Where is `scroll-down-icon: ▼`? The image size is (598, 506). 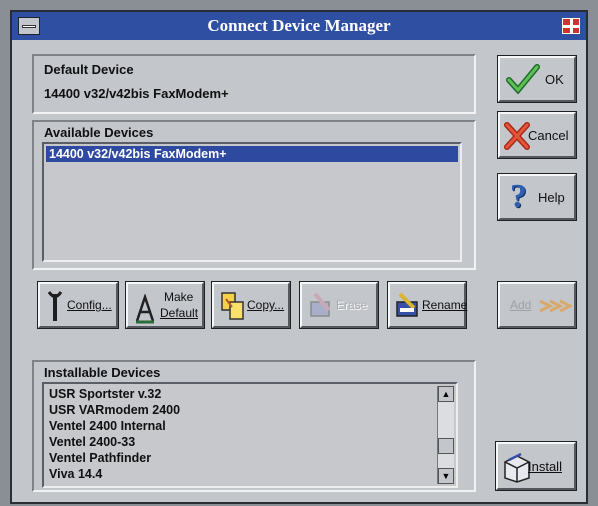
scroll-down-icon: ▼ is located at coordinates (446, 476).